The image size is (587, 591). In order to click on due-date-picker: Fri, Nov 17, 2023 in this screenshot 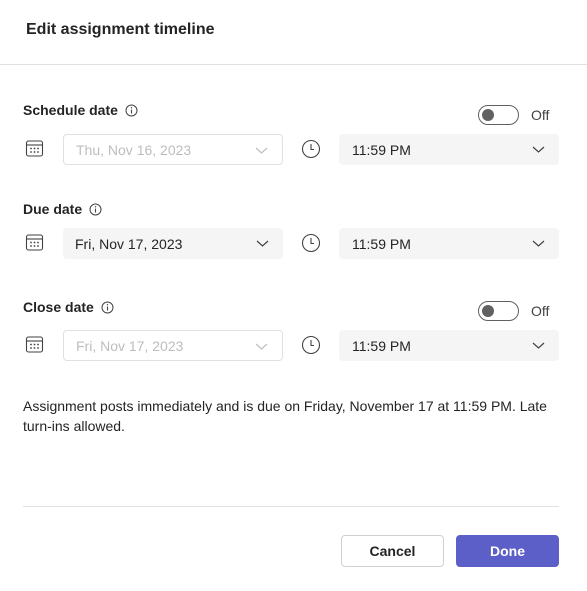, I will do `click(173, 243)`.